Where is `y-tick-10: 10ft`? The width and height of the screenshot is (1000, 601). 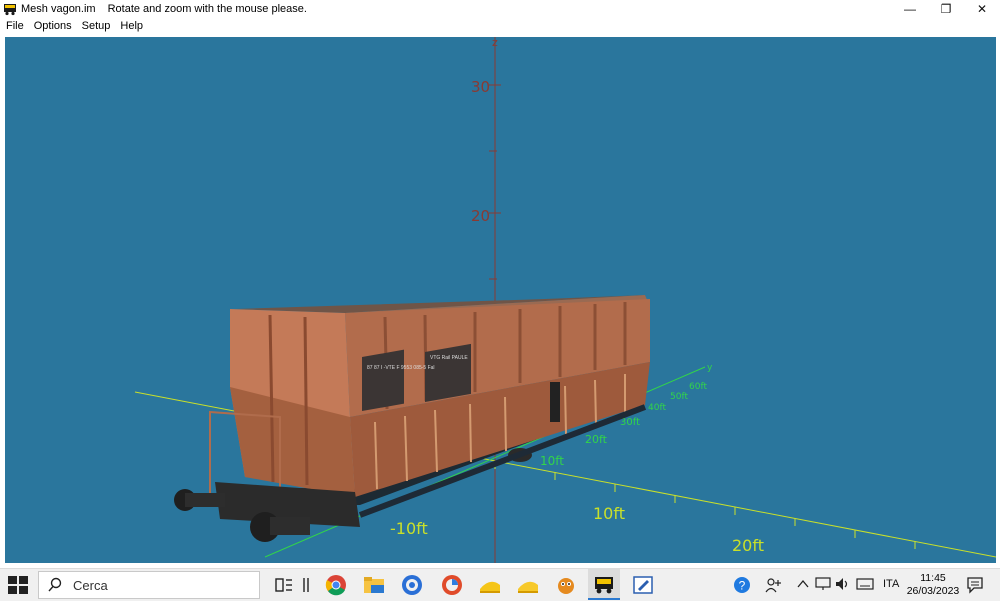
y-tick-10: 10ft is located at coordinates (552, 461).